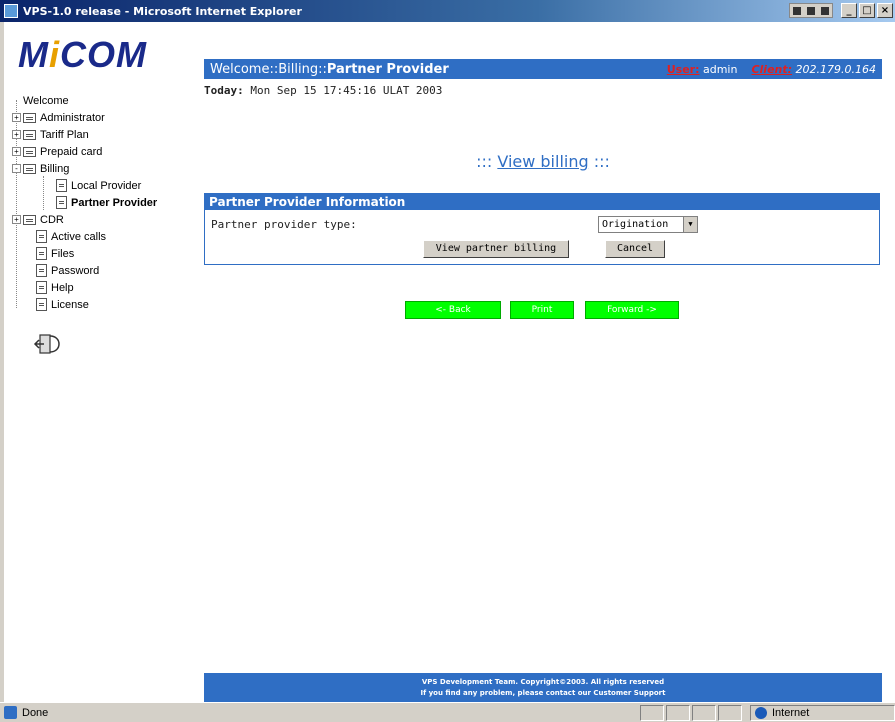  Describe the element at coordinates (104, 100) in the screenshot. I see `sidebar-item-welcome: Welcome` at that location.